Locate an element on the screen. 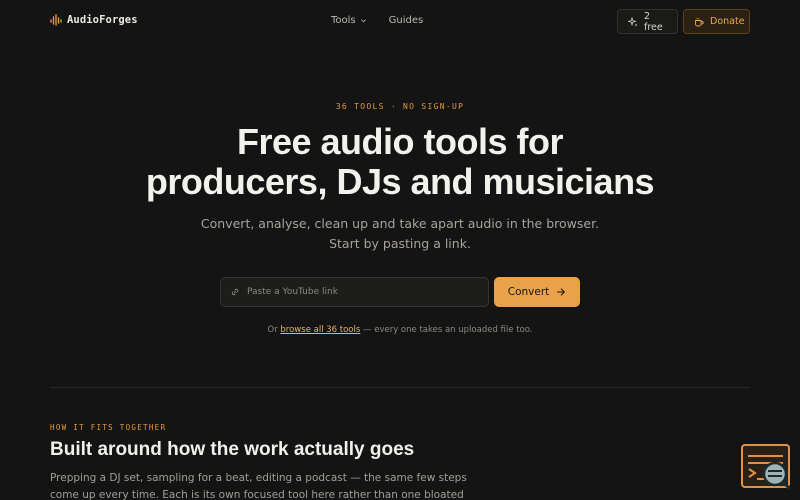  section-divider is located at coordinates (400, 387).